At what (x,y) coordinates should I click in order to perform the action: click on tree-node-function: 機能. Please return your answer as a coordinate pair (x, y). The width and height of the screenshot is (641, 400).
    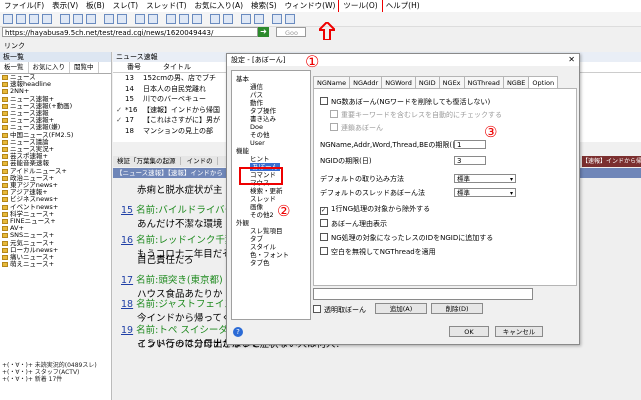
    Looking at the image, I should click on (242, 151).